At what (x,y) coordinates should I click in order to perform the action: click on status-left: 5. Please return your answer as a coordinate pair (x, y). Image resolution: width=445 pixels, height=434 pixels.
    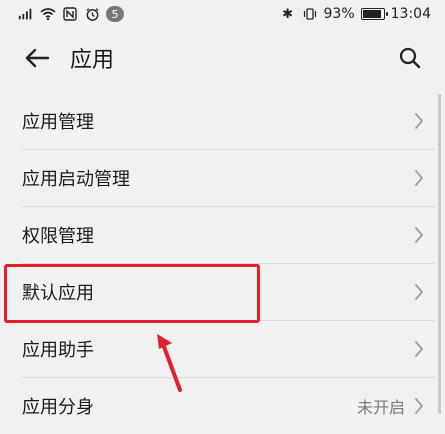
    Looking at the image, I should click on (71, 14).